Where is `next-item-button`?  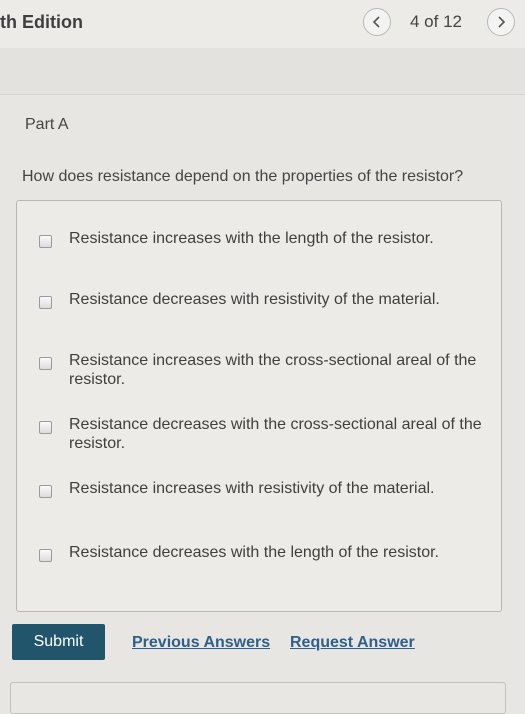 next-item-button is located at coordinates (501, 22).